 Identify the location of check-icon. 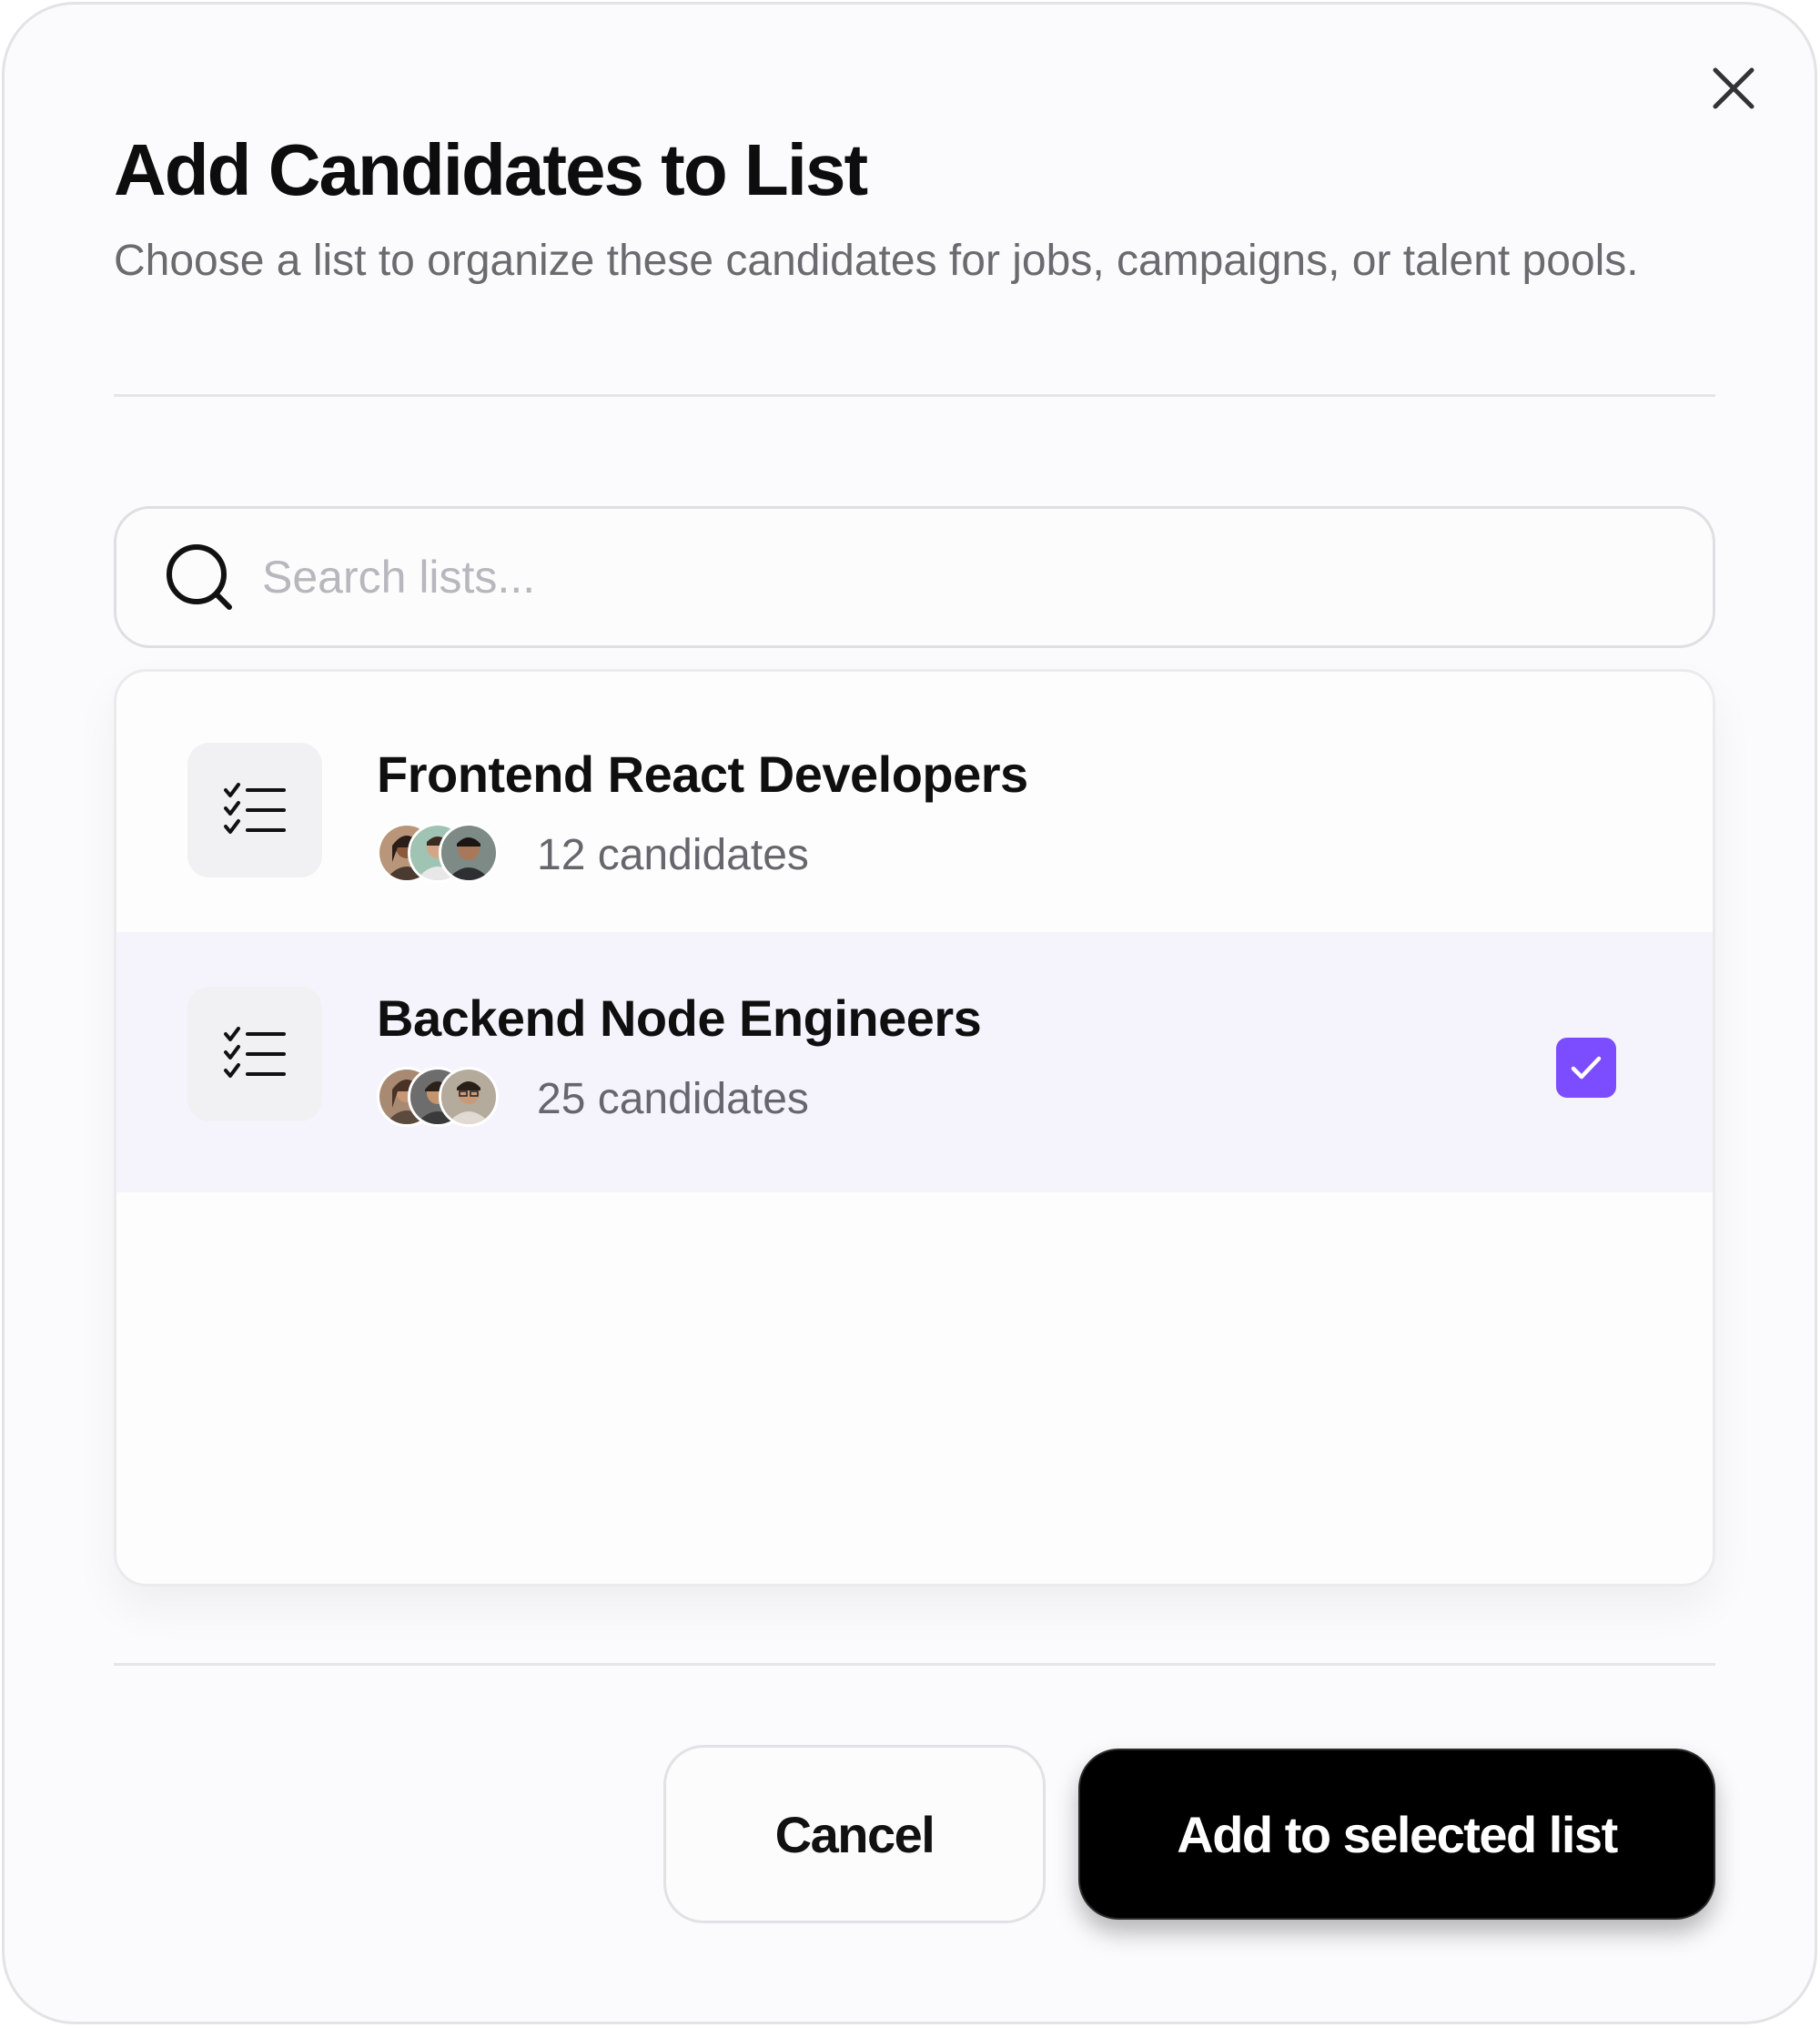
(1587, 1068).